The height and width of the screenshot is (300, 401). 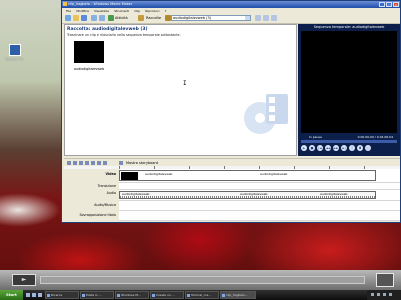 I want to click on fullscreen-icon: □, so click(x=368, y=148).